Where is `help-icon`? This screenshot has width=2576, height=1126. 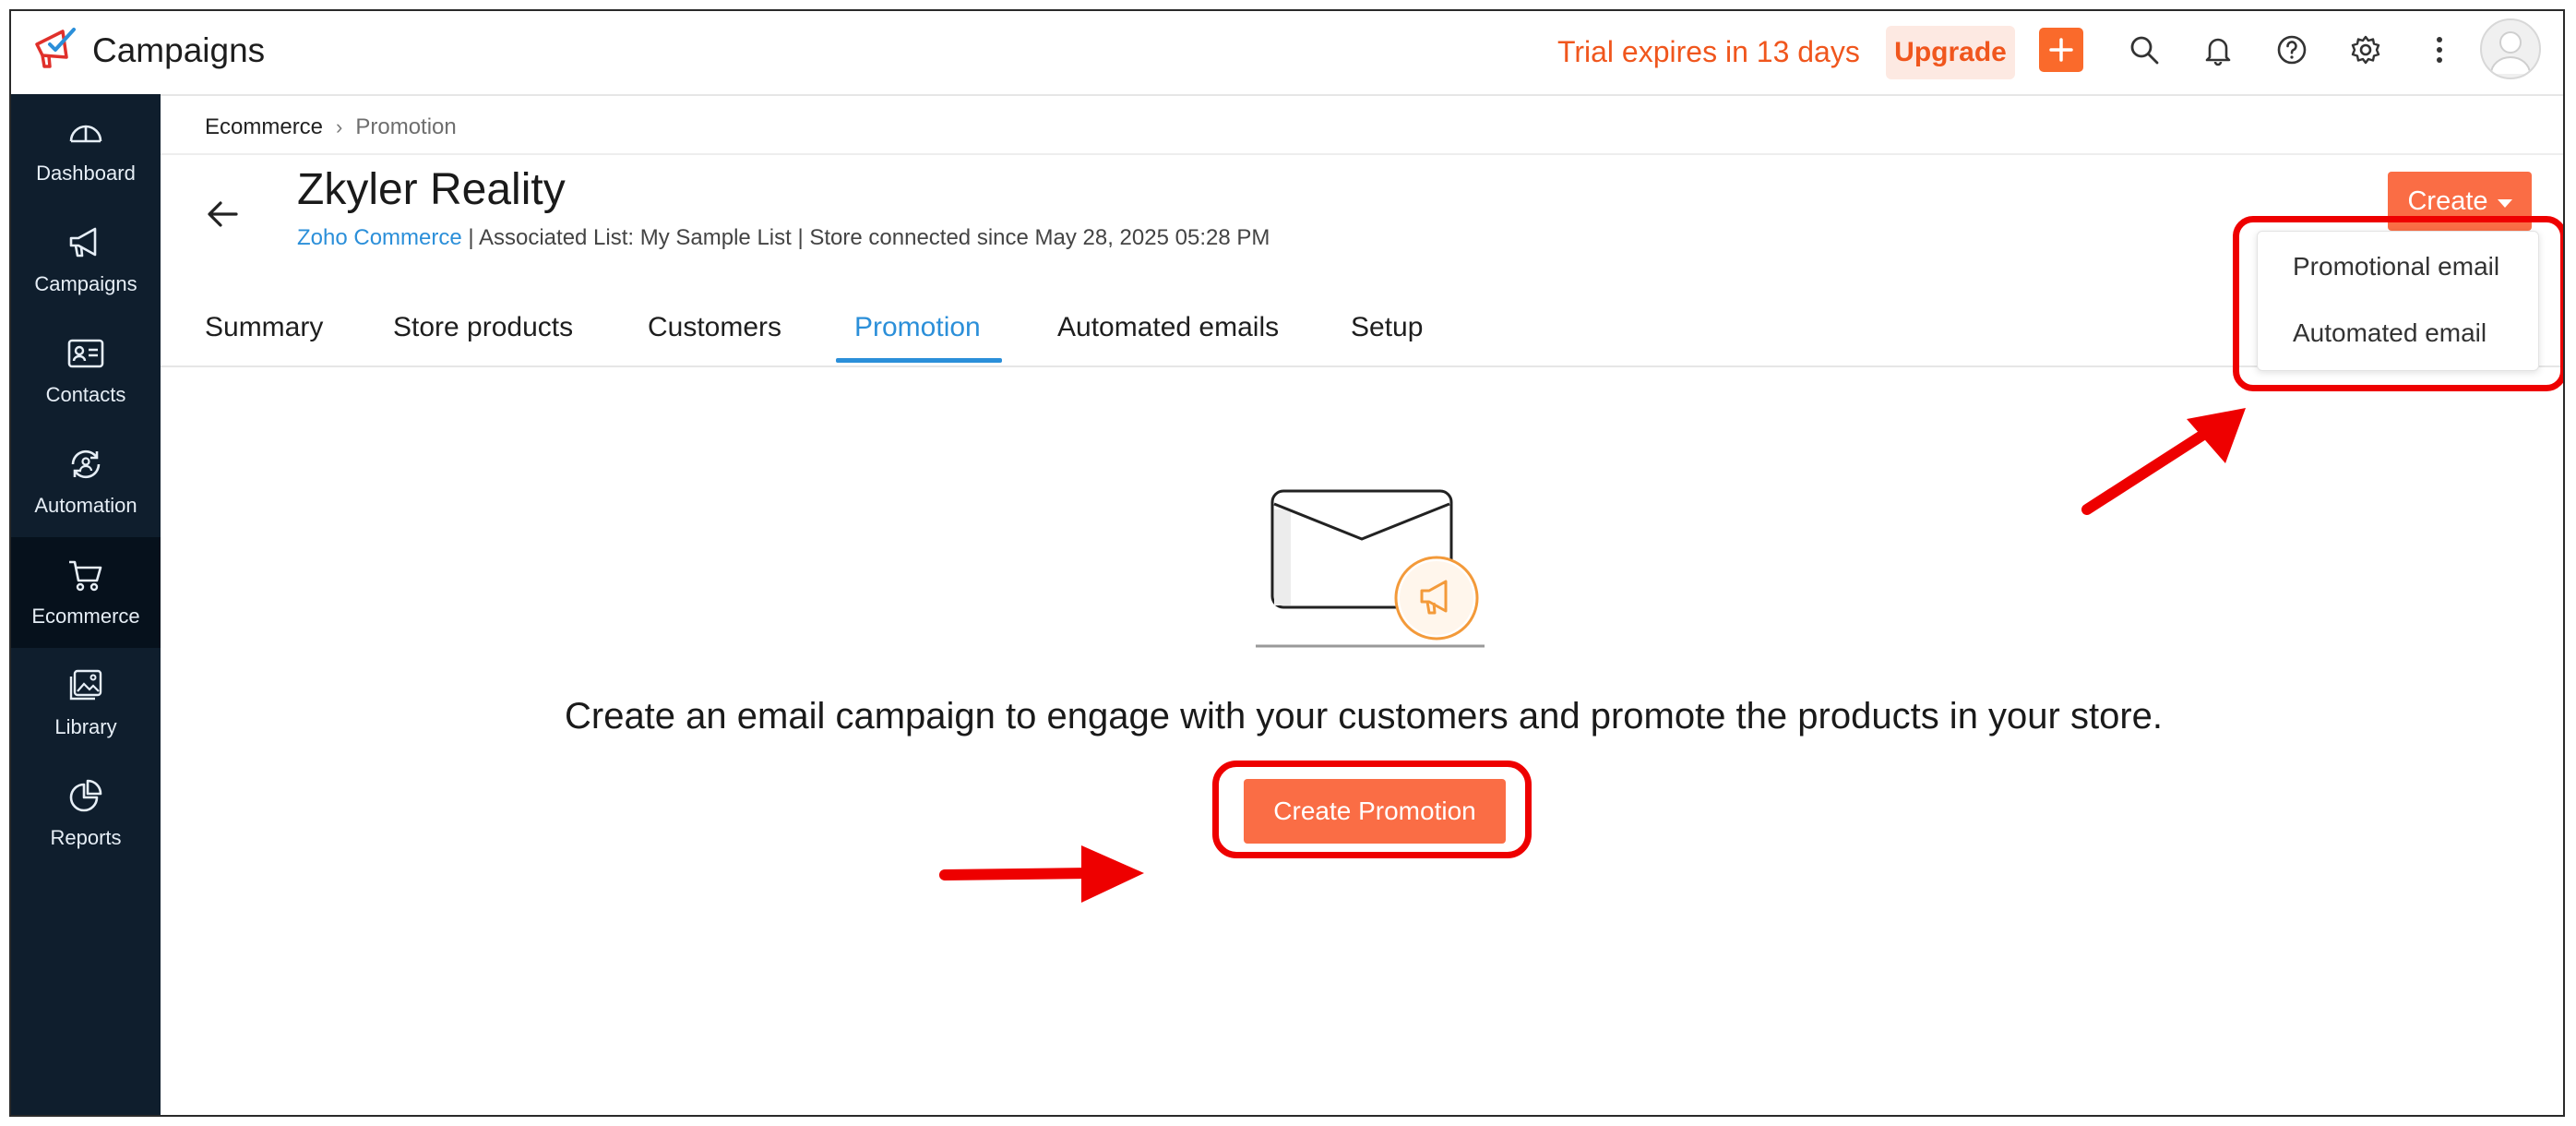 help-icon is located at coordinates (2292, 50).